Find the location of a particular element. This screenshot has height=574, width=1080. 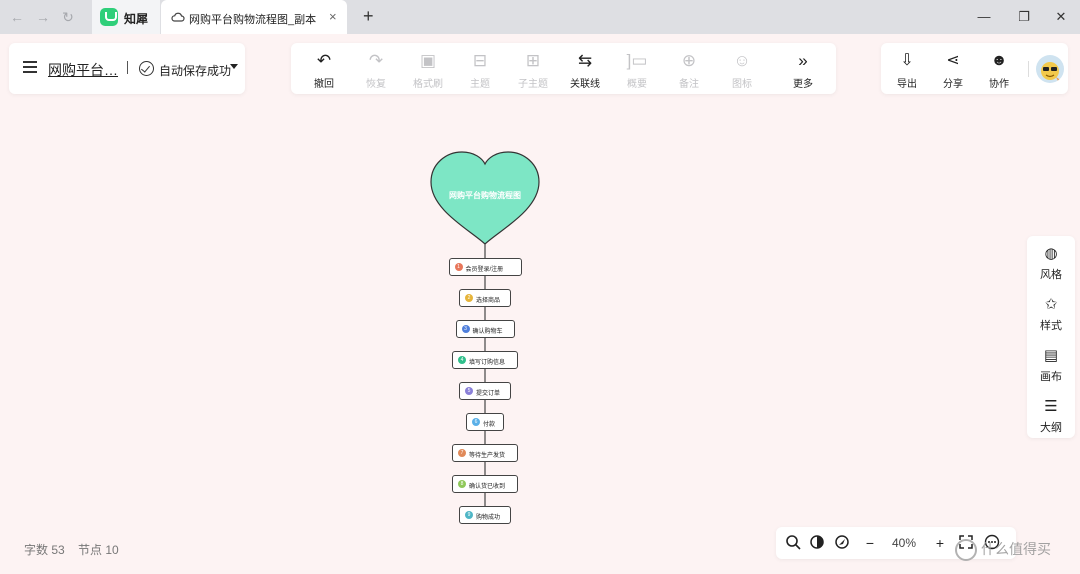

new-tab-button: + is located at coordinates (368, 16).